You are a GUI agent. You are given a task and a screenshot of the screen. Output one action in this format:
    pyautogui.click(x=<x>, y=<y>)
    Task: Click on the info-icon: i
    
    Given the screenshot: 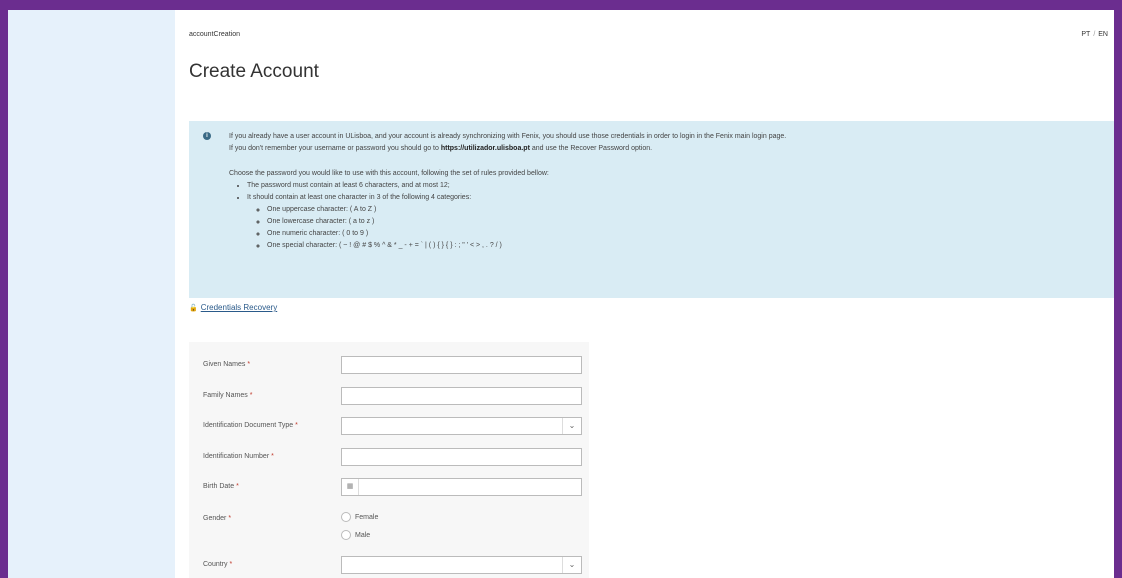 What is the action you would take?
    pyautogui.click(x=207, y=136)
    